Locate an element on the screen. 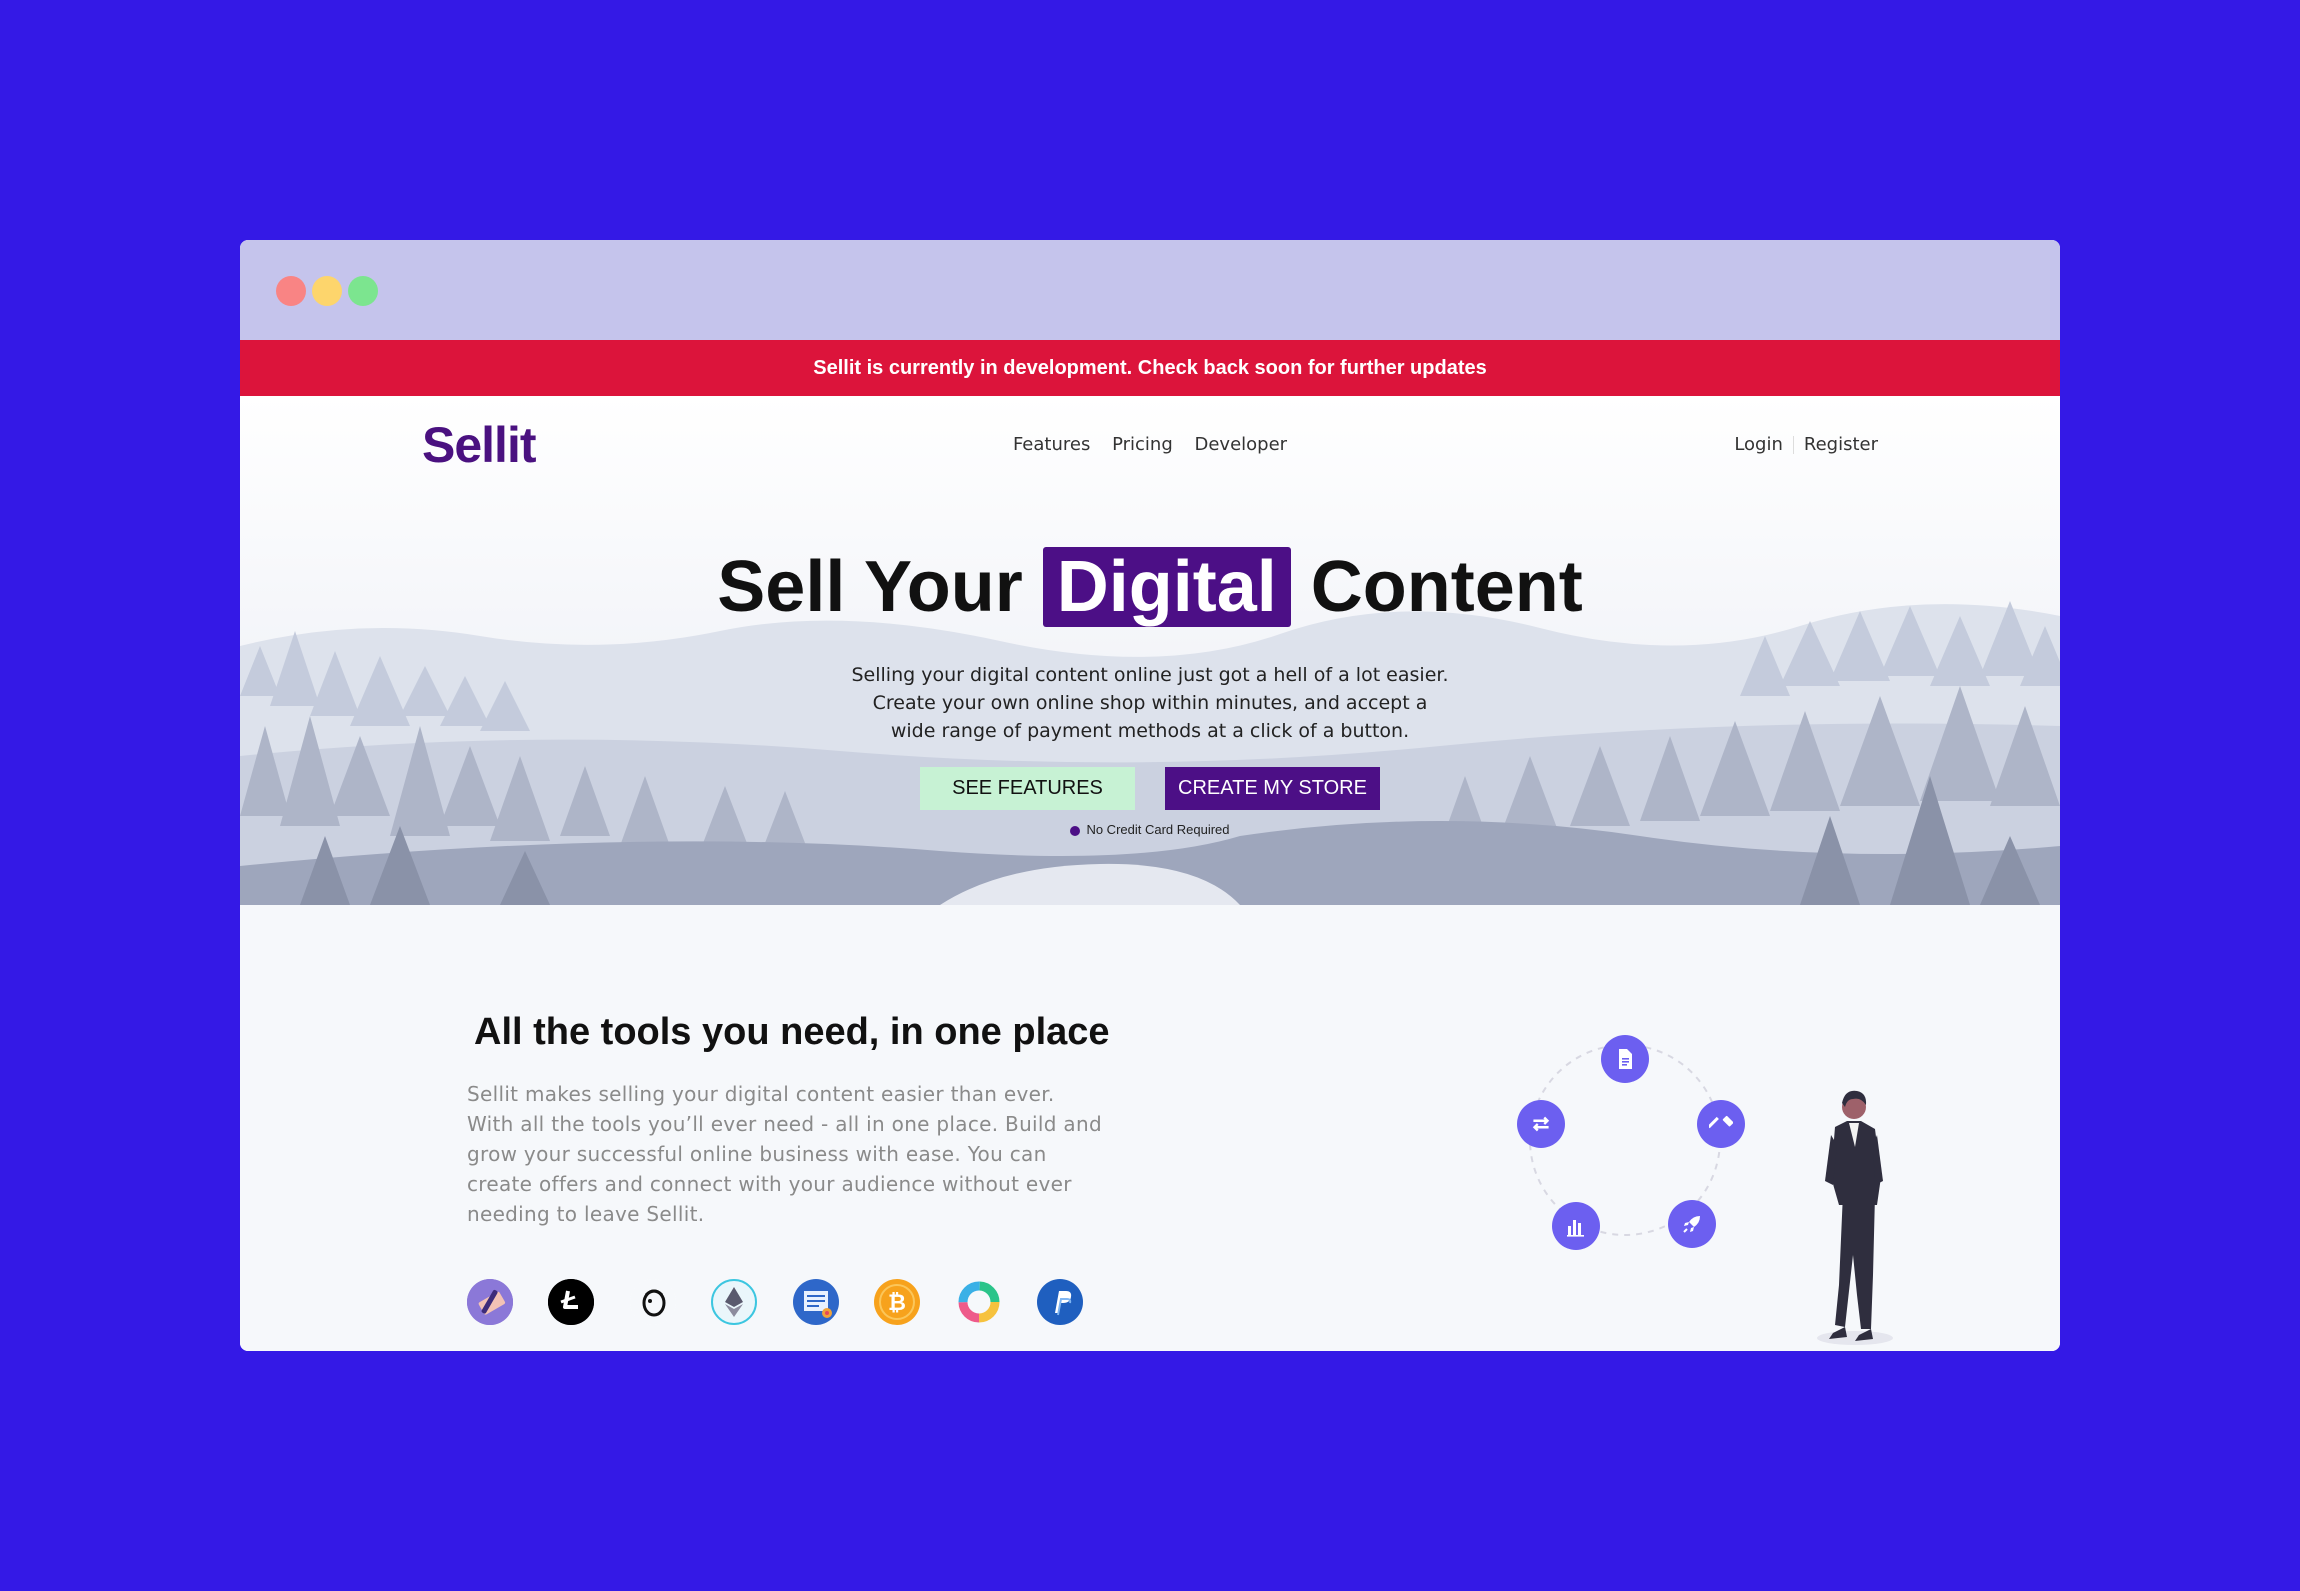 This screenshot has height=1591, width=2300. minimize-window-button is located at coordinates (327, 291).